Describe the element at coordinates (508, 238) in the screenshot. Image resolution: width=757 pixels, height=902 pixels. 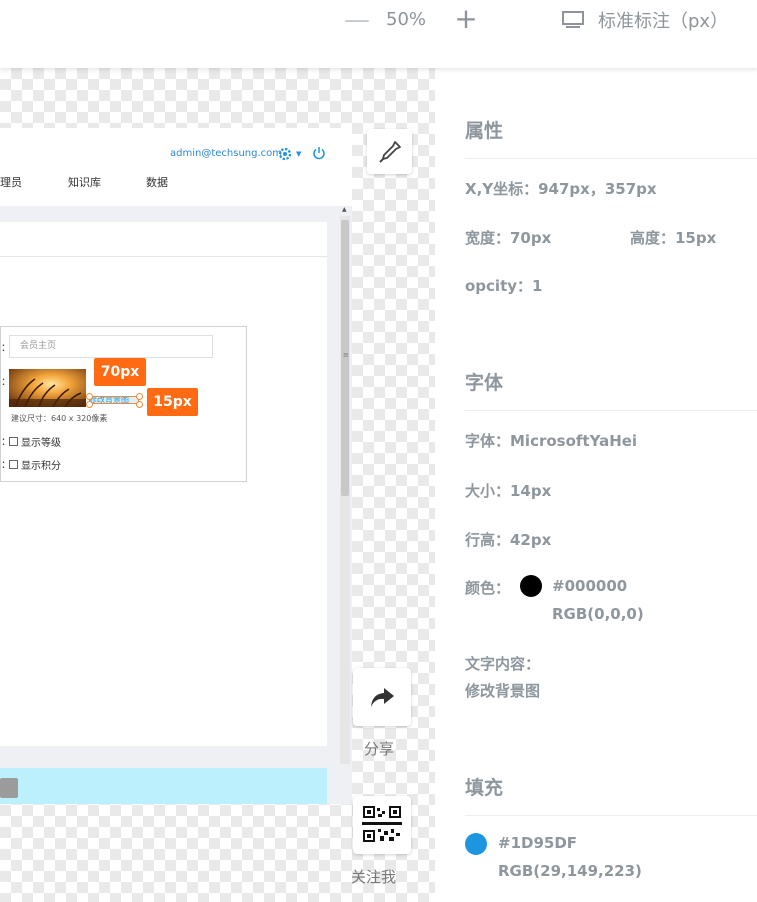
I see `width-value: 宽度：70px` at that location.